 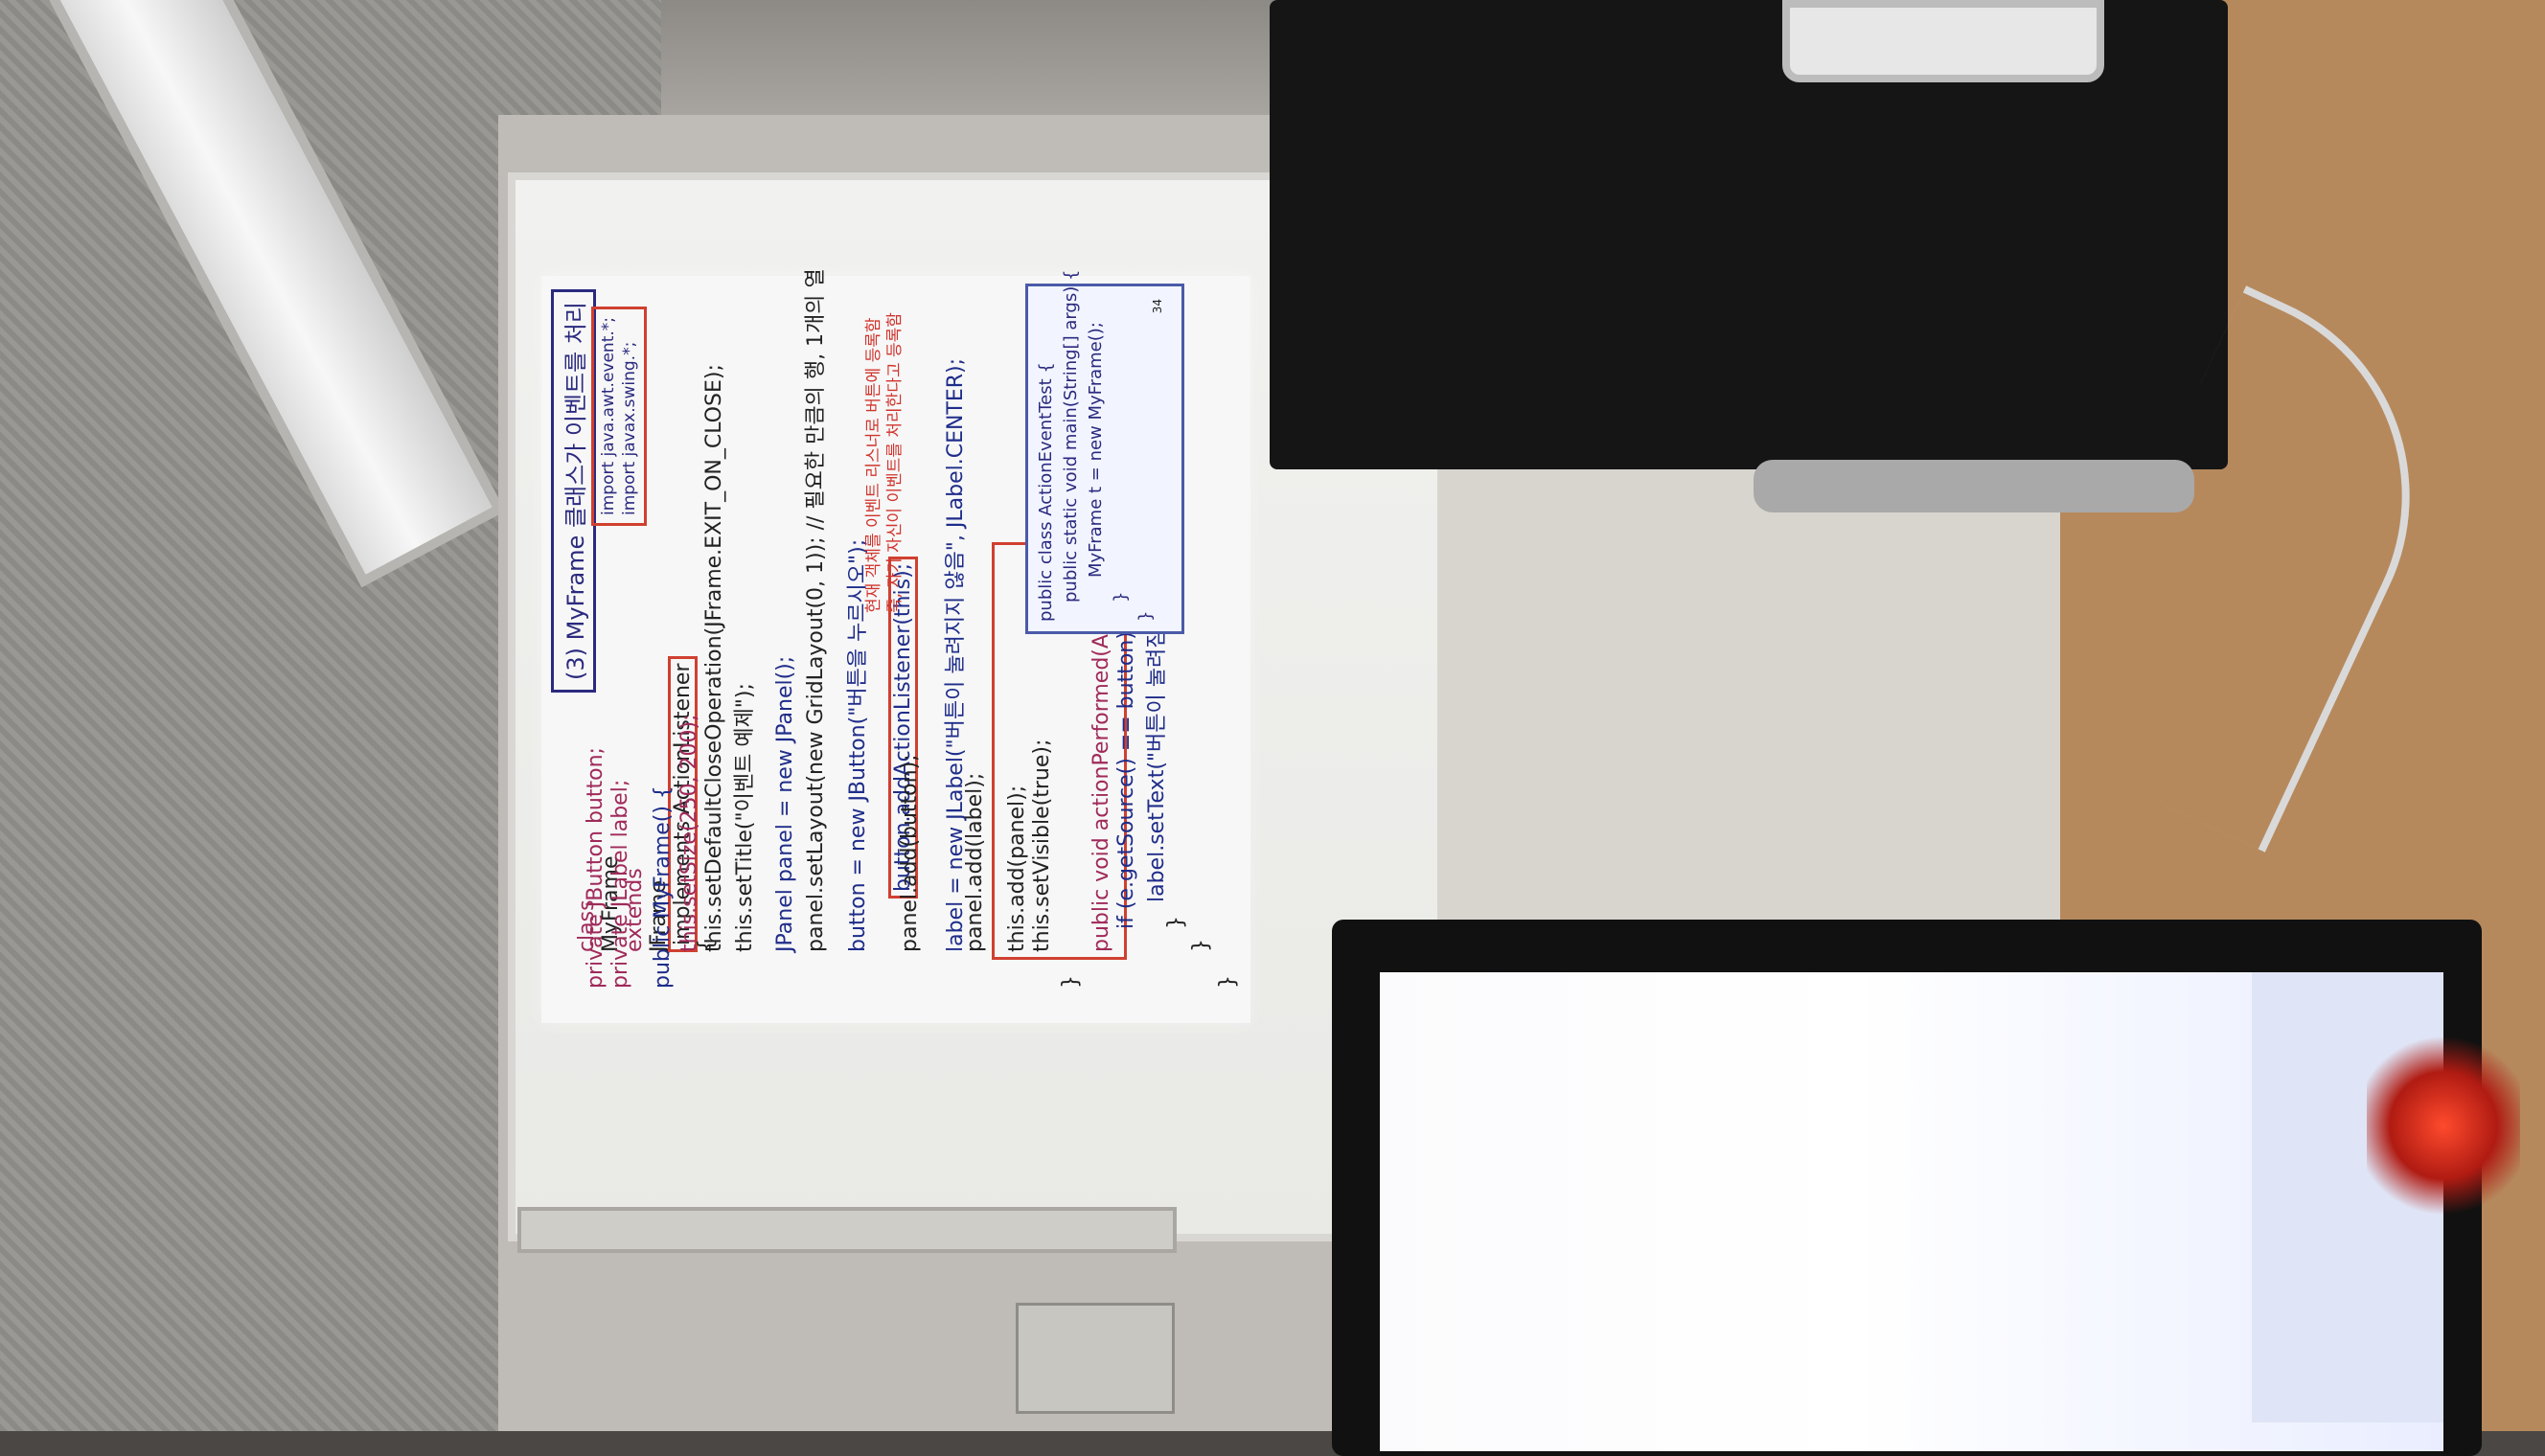 What do you see at coordinates (596, 868) in the screenshot?
I see `code-line-2: private JButton button;` at bounding box center [596, 868].